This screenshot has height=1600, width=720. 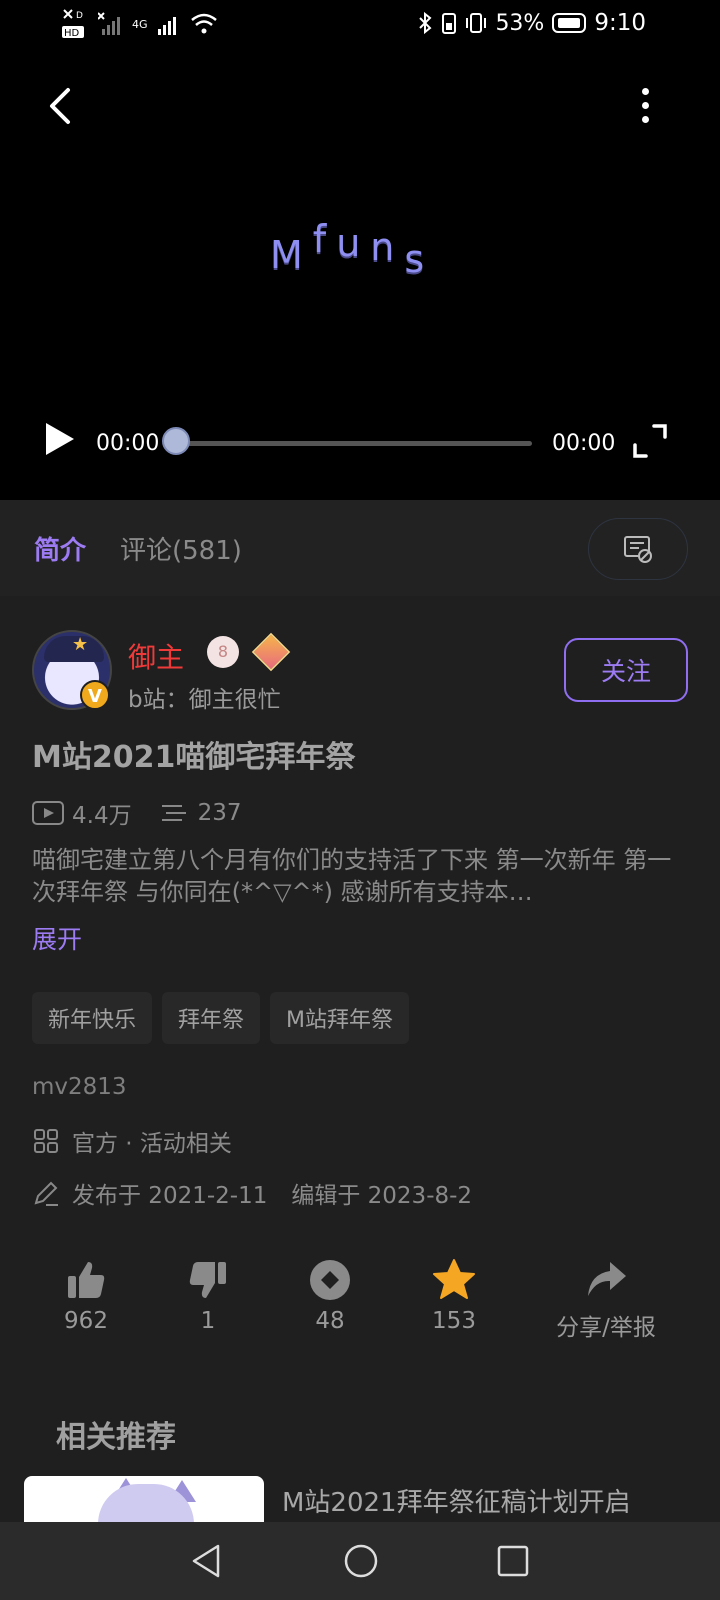 What do you see at coordinates (223, 652) in the screenshot?
I see `level-badge-icon: 8` at bounding box center [223, 652].